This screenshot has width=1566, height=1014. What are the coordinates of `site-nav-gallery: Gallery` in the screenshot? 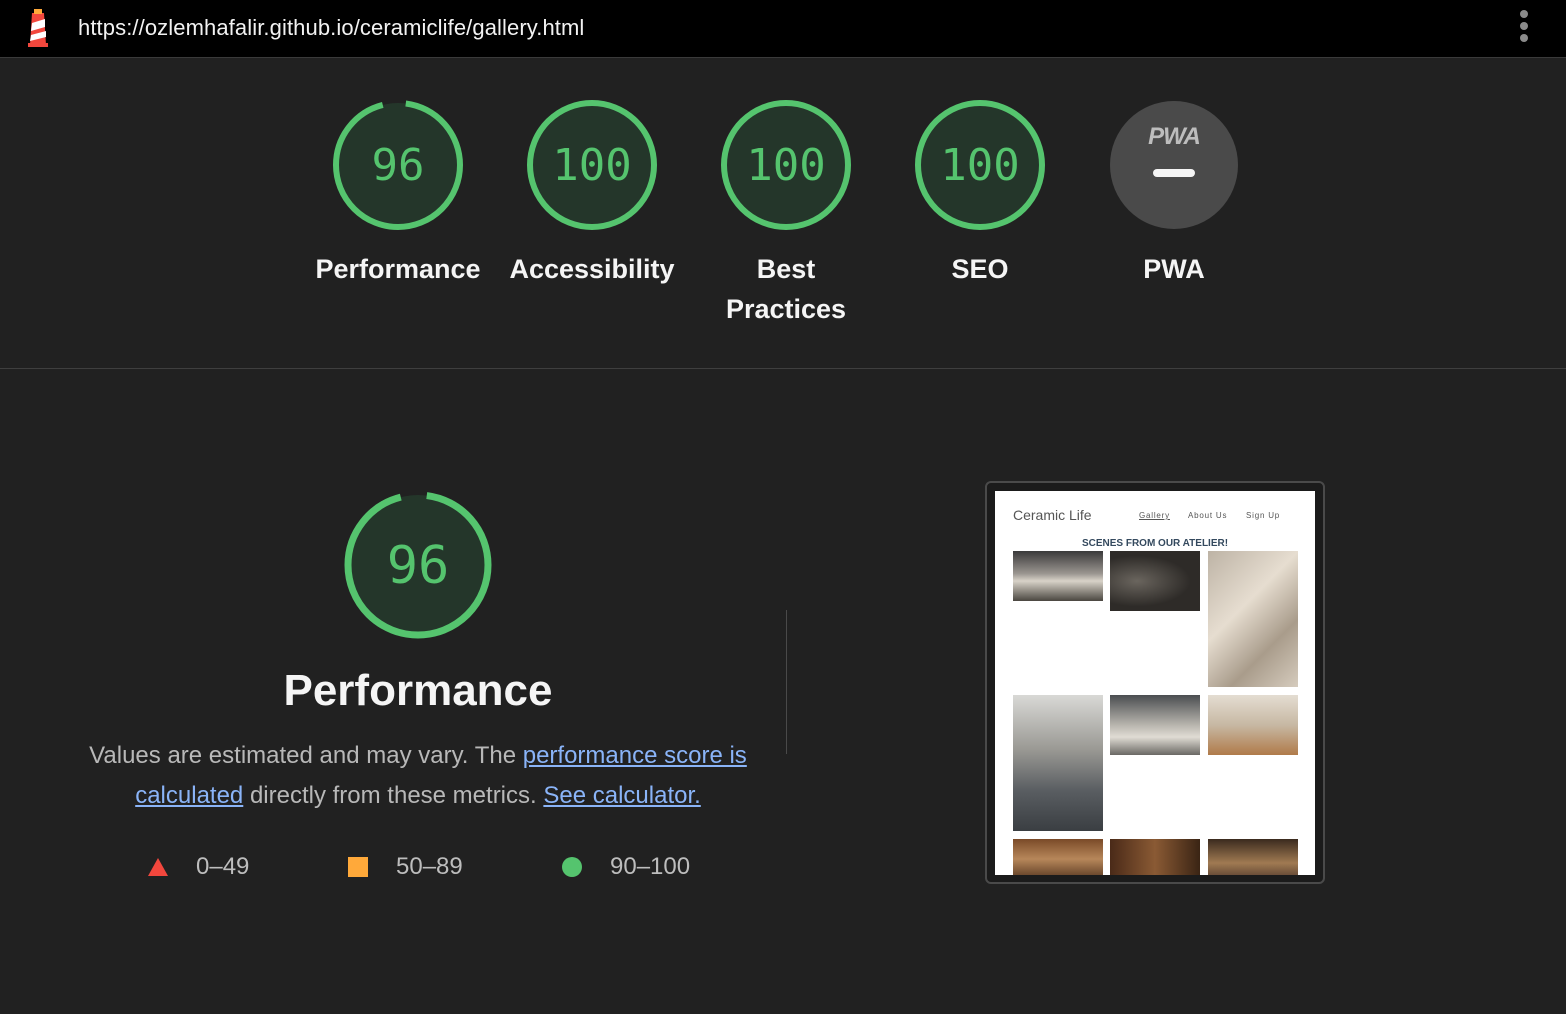 It's located at (1154, 515).